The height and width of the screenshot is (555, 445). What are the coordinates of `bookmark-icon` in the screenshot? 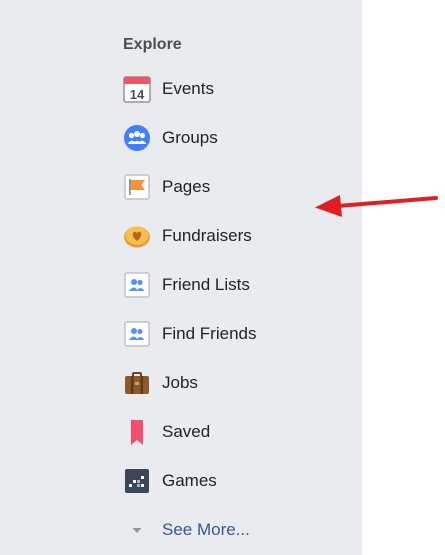 It's located at (137, 432).